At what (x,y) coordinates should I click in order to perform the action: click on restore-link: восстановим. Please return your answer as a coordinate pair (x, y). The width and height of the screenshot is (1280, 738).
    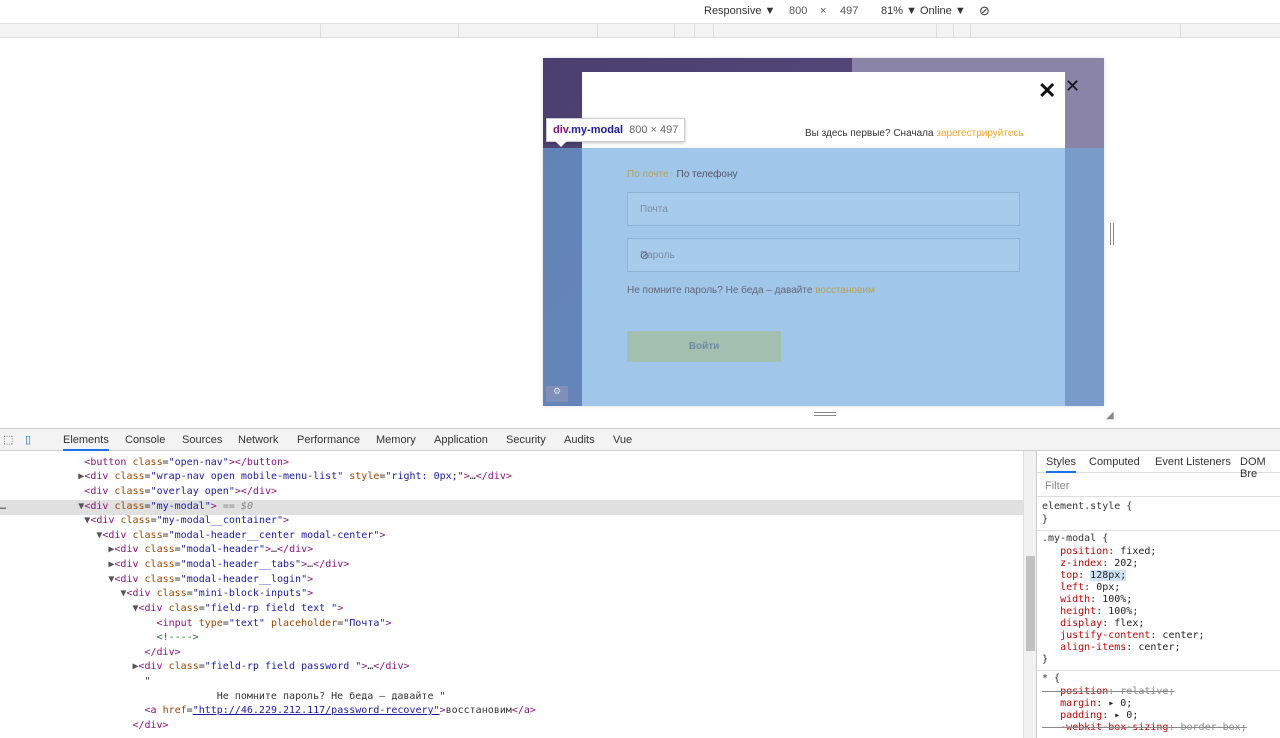
    Looking at the image, I should click on (845, 290).